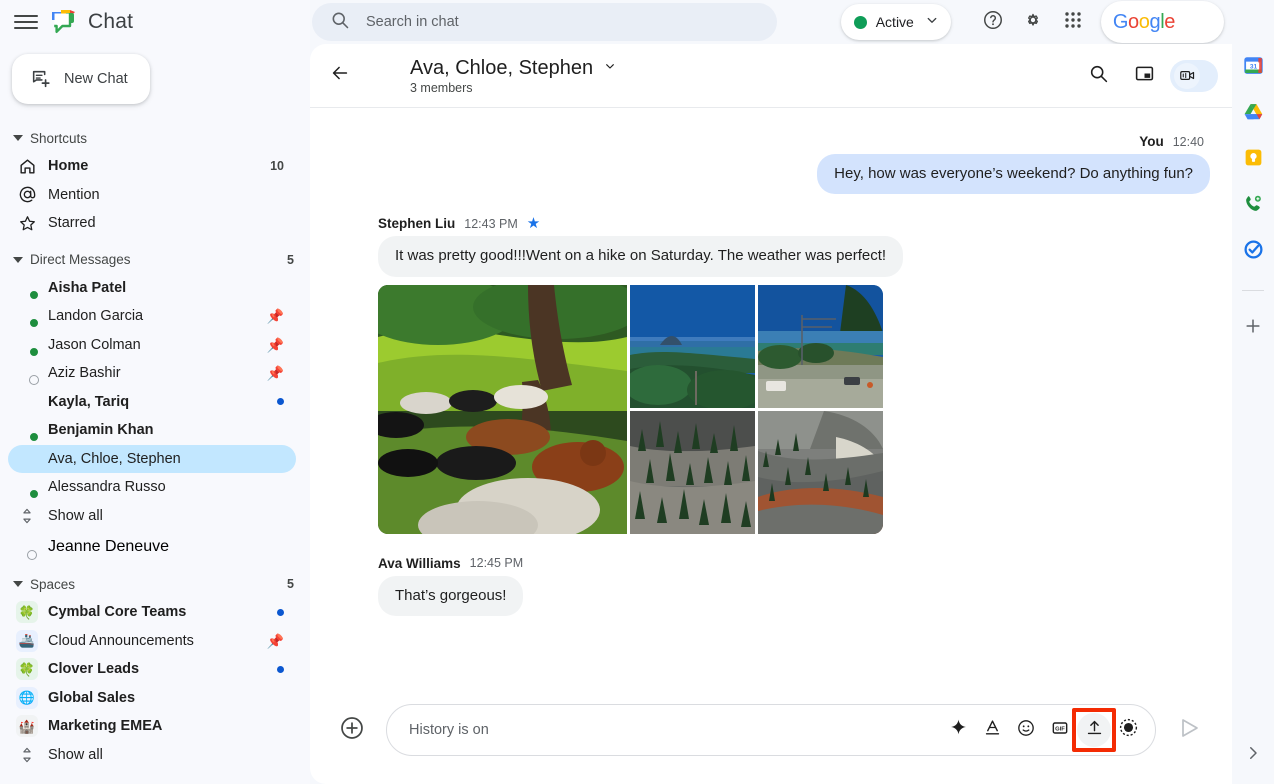  What do you see at coordinates (152, 669) in the screenshot?
I see `sidebar-item-clover-leads: 🍀 Clover Leads` at bounding box center [152, 669].